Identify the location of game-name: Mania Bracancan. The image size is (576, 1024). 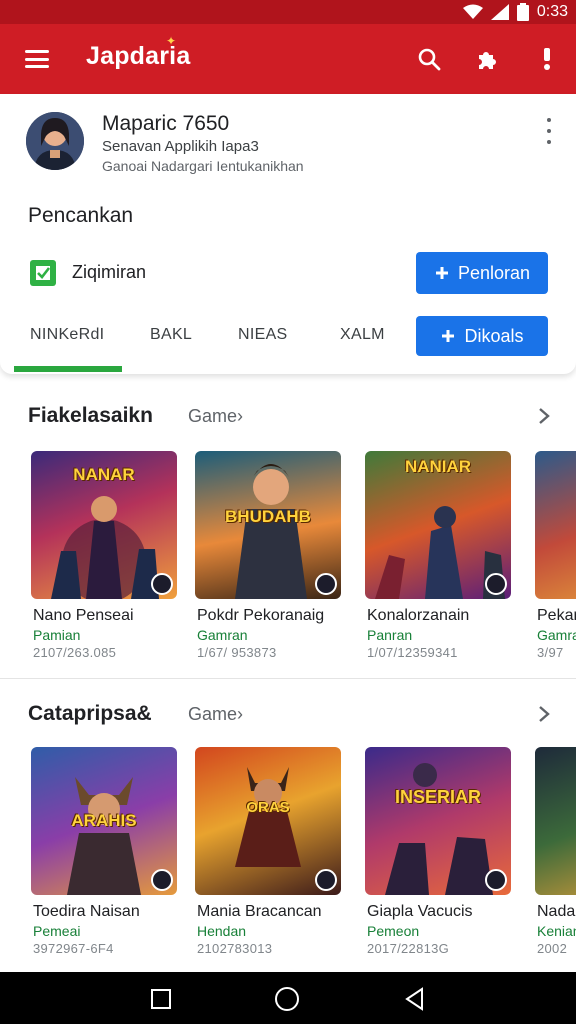
(259, 911).